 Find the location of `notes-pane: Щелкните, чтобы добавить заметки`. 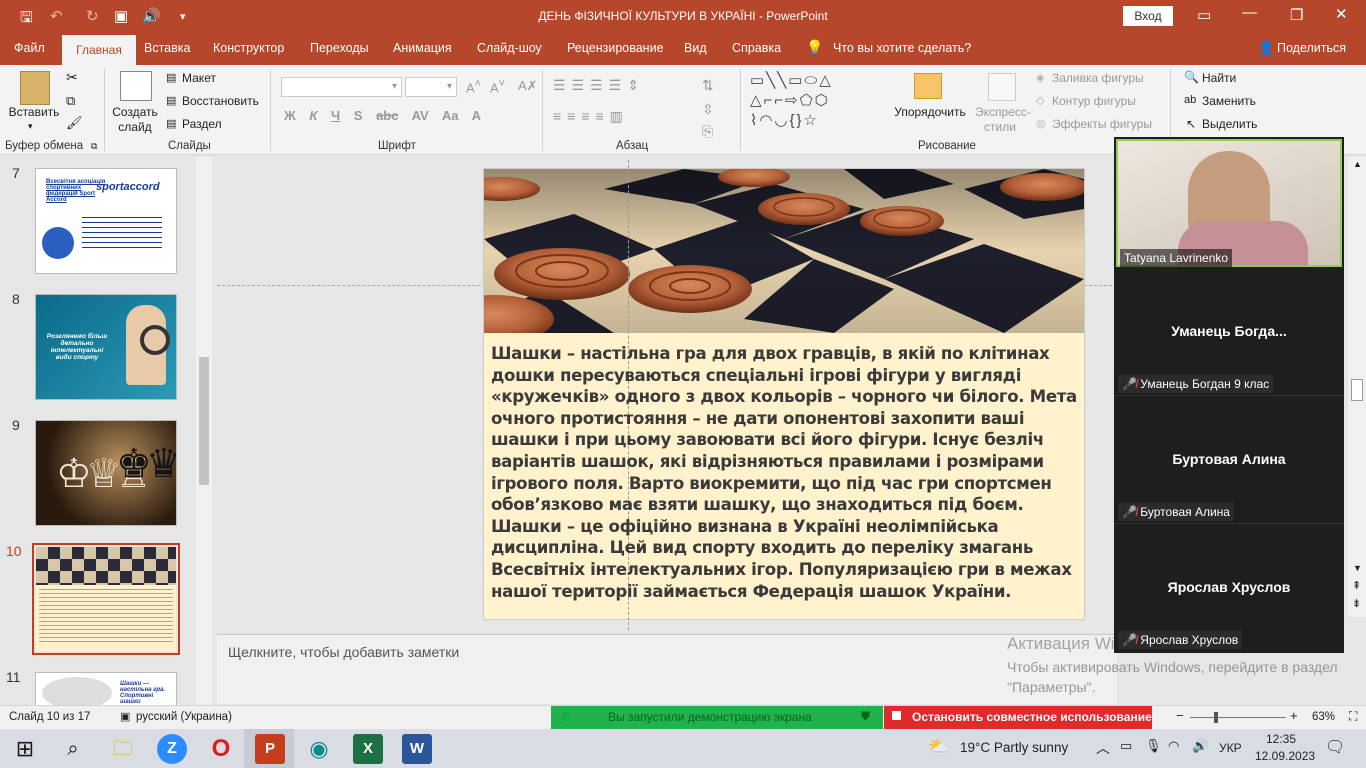

notes-pane: Щелкните, чтобы добавить заметки is located at coordinates (667, 669).